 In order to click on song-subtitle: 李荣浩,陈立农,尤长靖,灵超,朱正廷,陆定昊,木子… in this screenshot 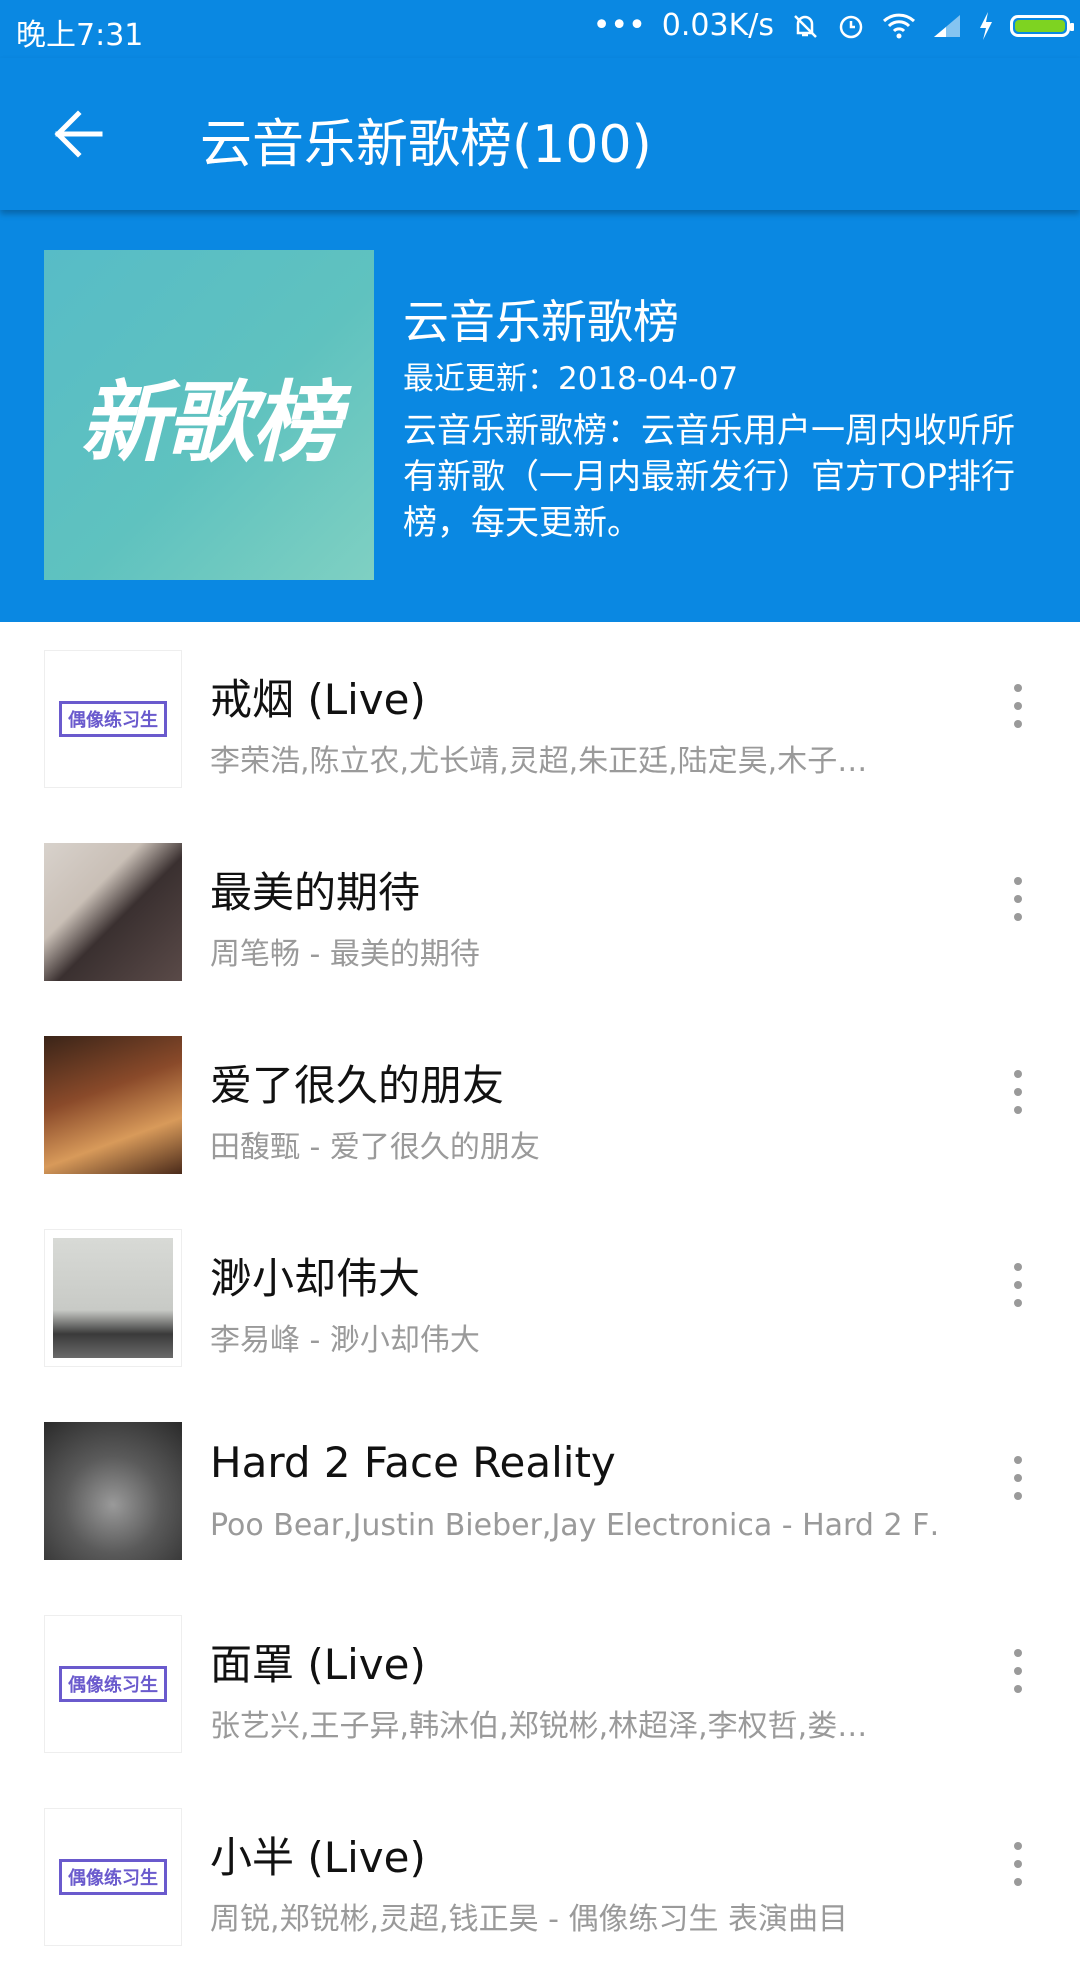, I will do `click(539, 761)`.